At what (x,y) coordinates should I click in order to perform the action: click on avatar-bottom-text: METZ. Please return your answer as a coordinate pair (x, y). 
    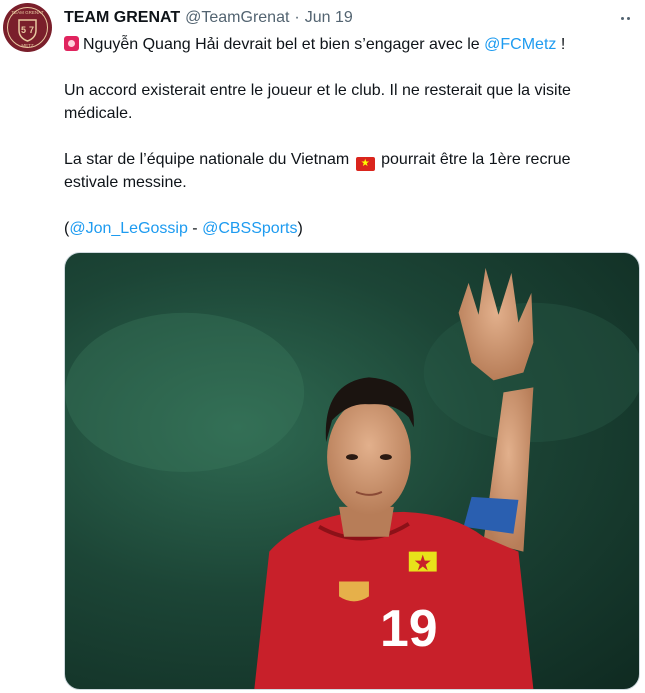
    Looking at the image, I should click on (27, 45).